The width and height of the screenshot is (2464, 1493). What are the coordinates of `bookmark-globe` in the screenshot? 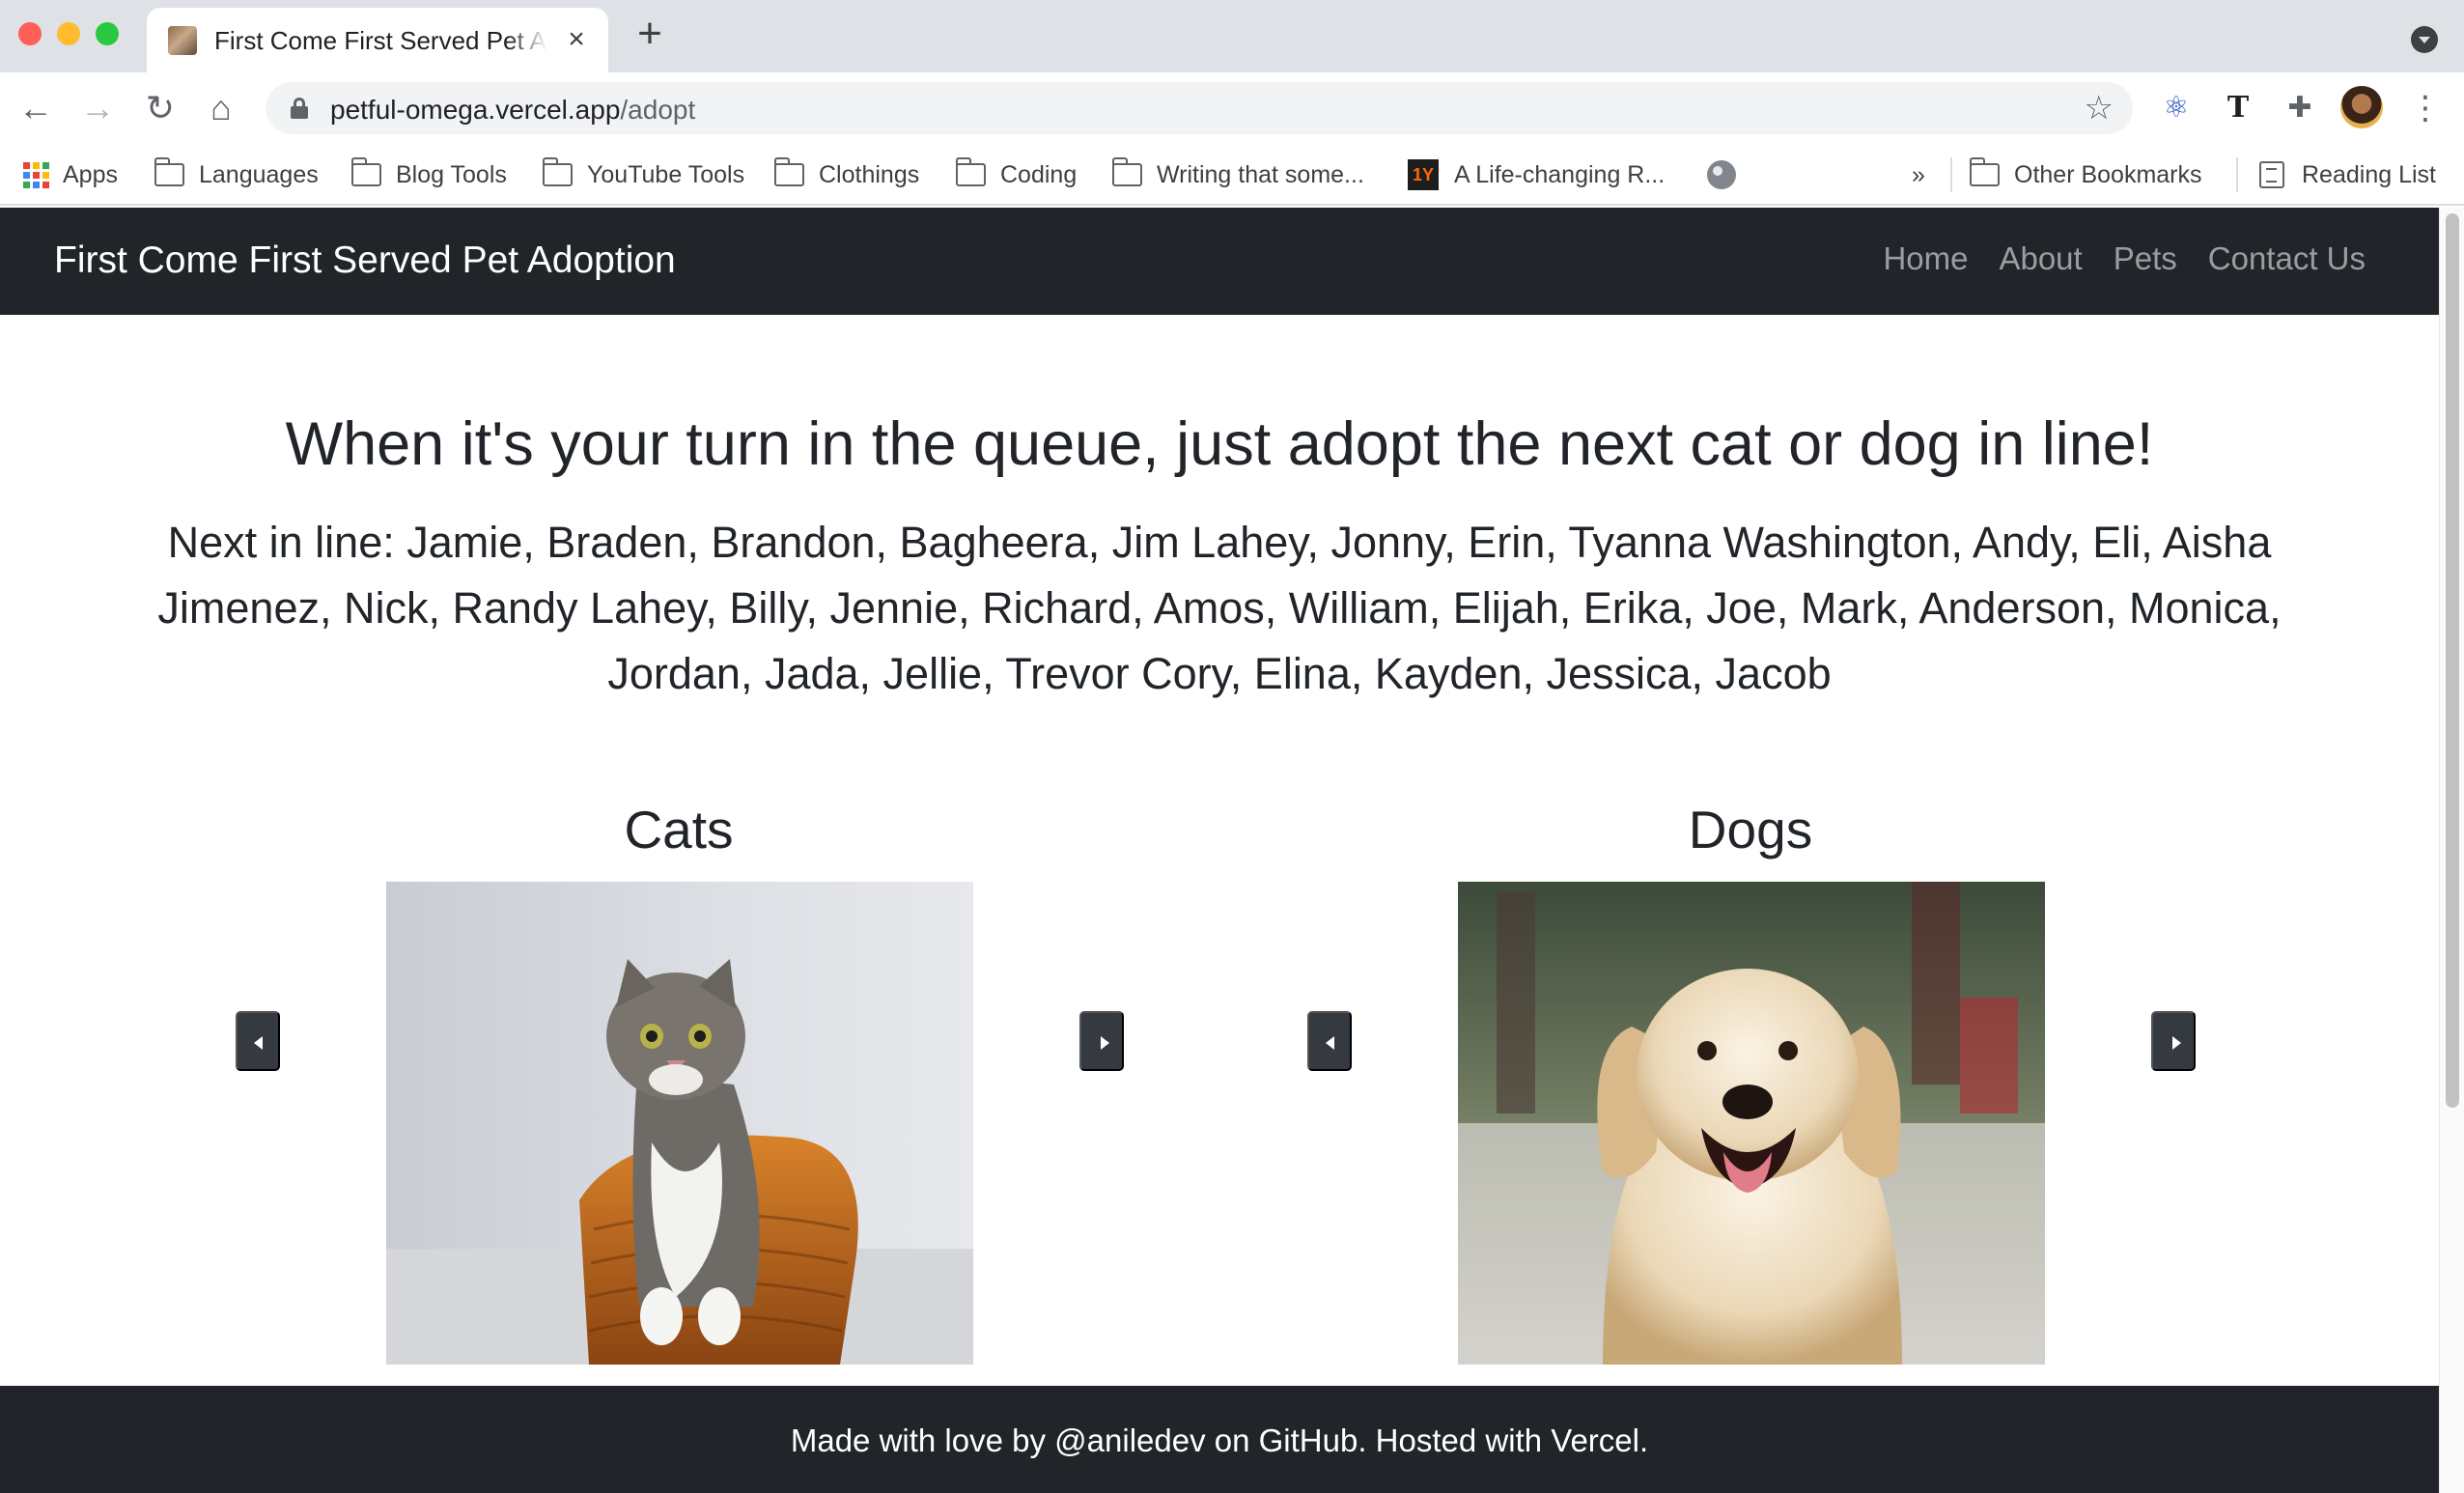 It's located at (1722, 175).